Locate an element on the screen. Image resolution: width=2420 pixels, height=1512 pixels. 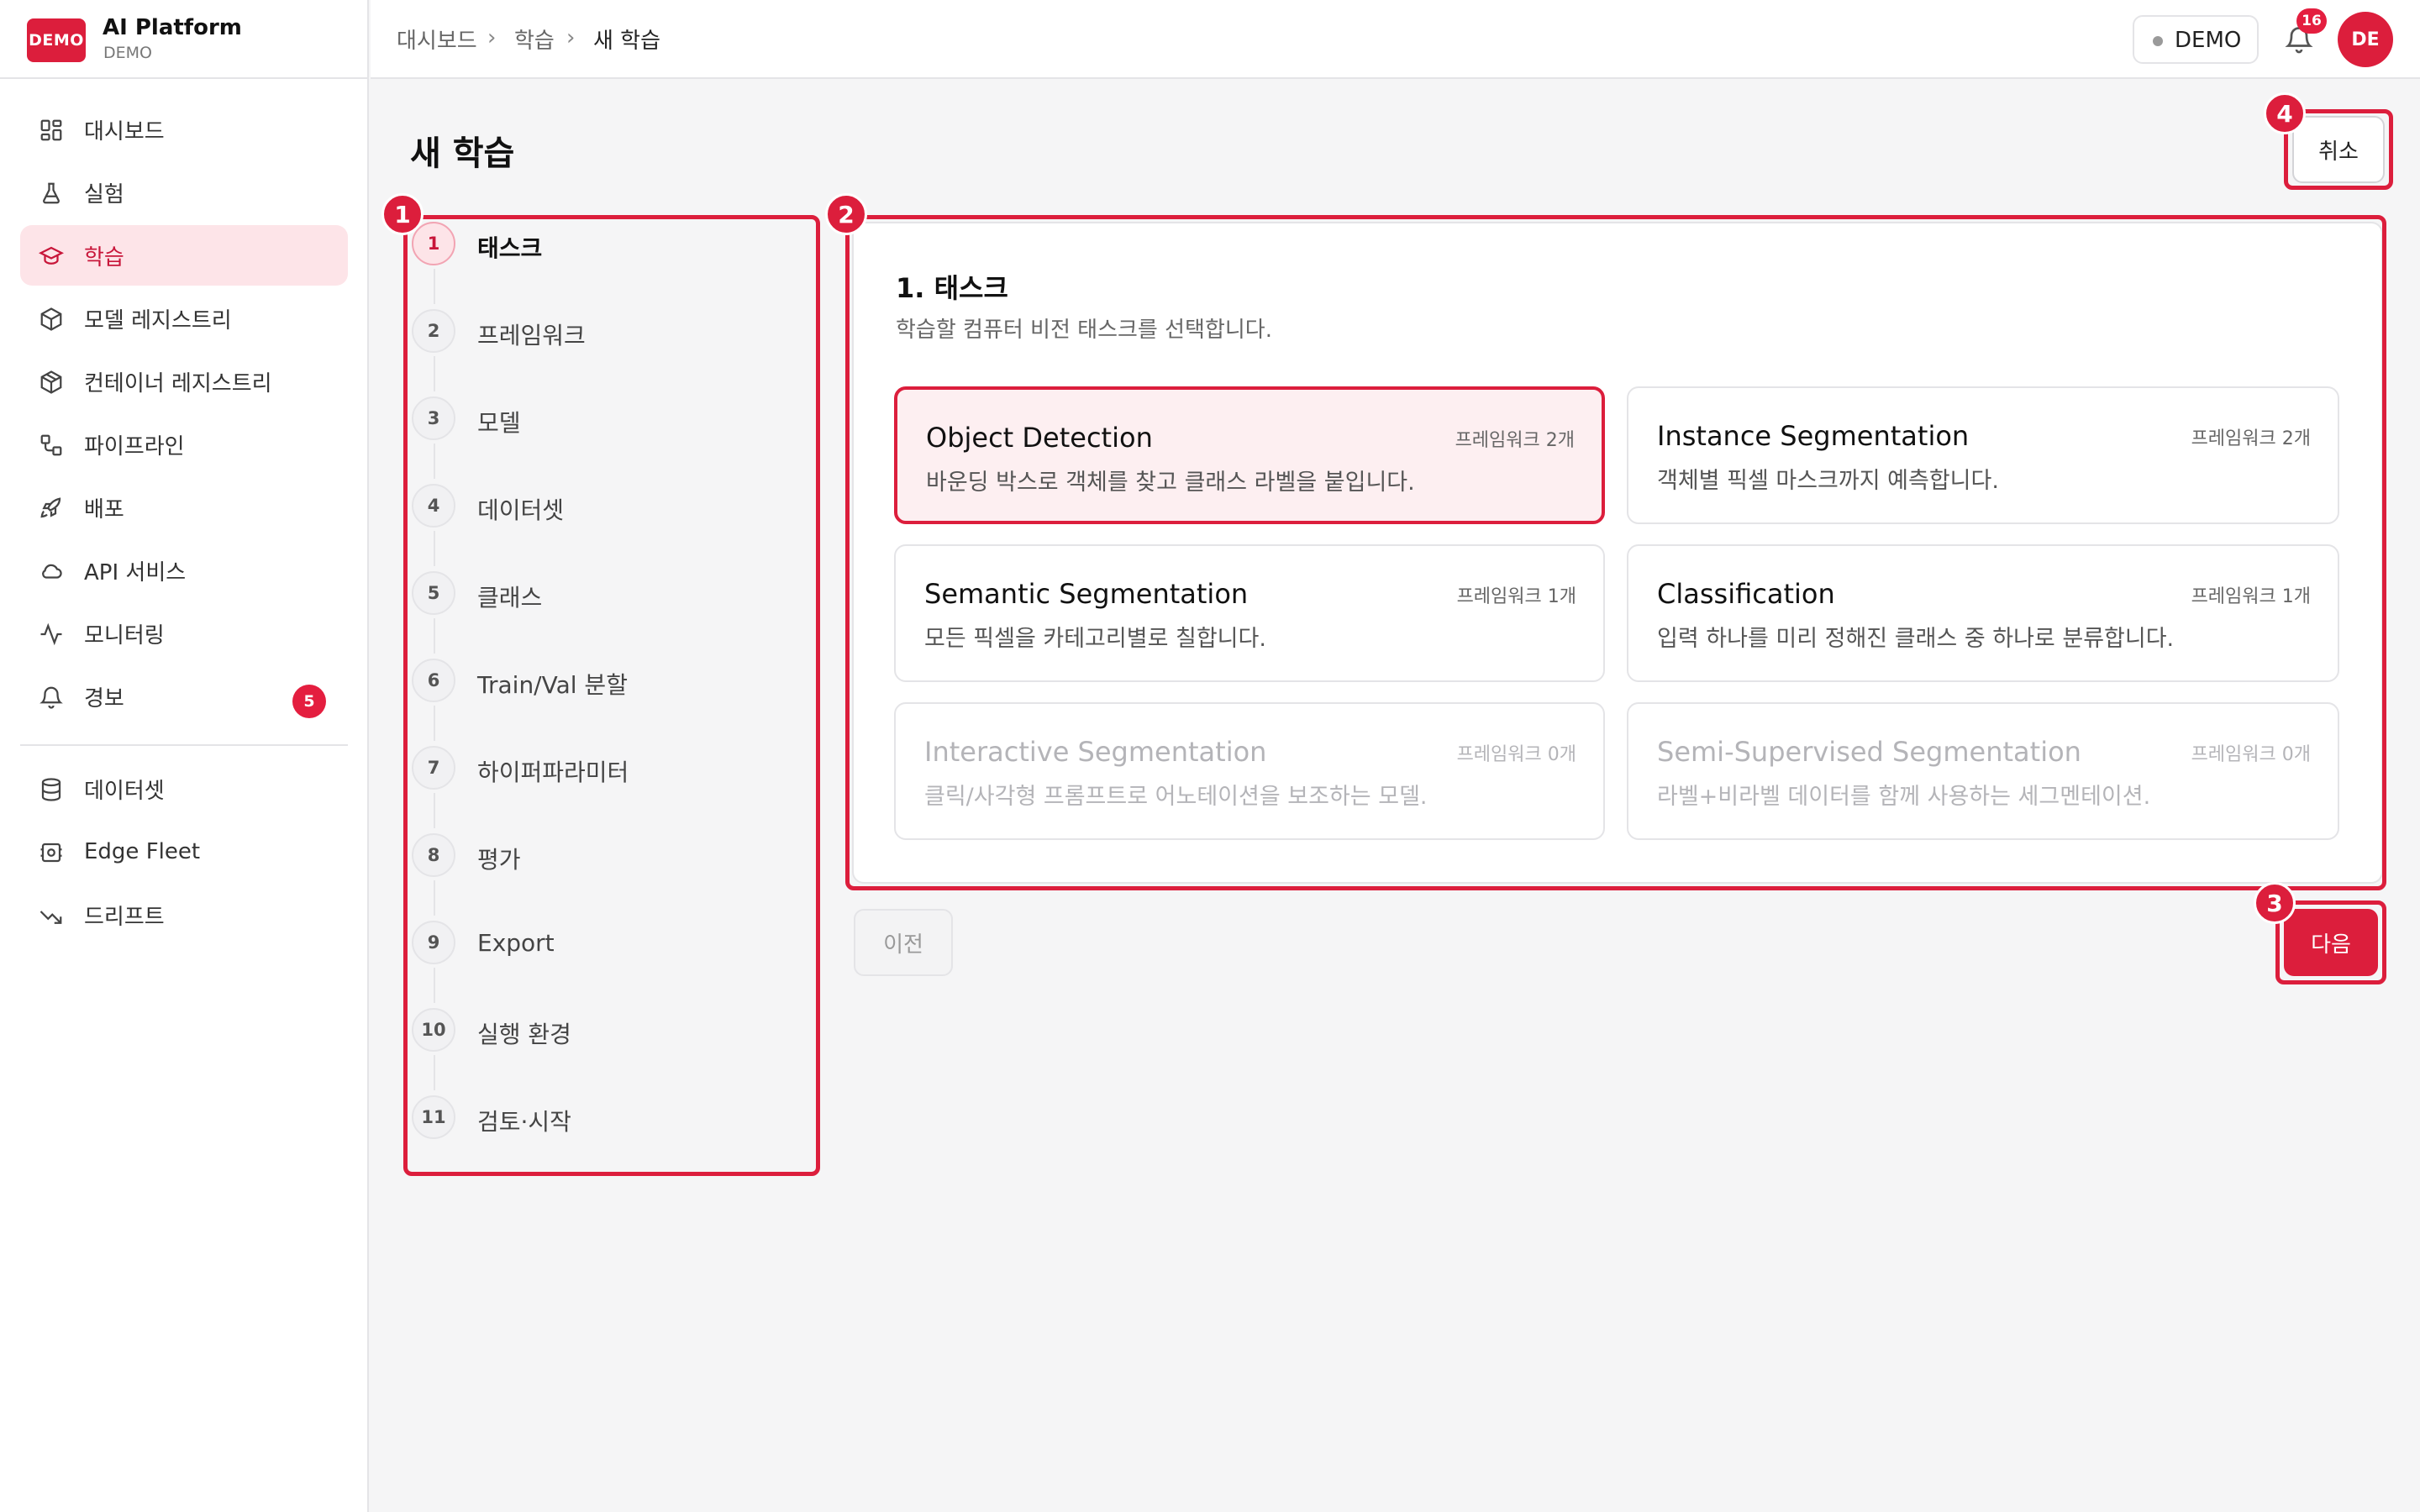
step-evaluation: 8 평가 is located at coordinates (605, 858).